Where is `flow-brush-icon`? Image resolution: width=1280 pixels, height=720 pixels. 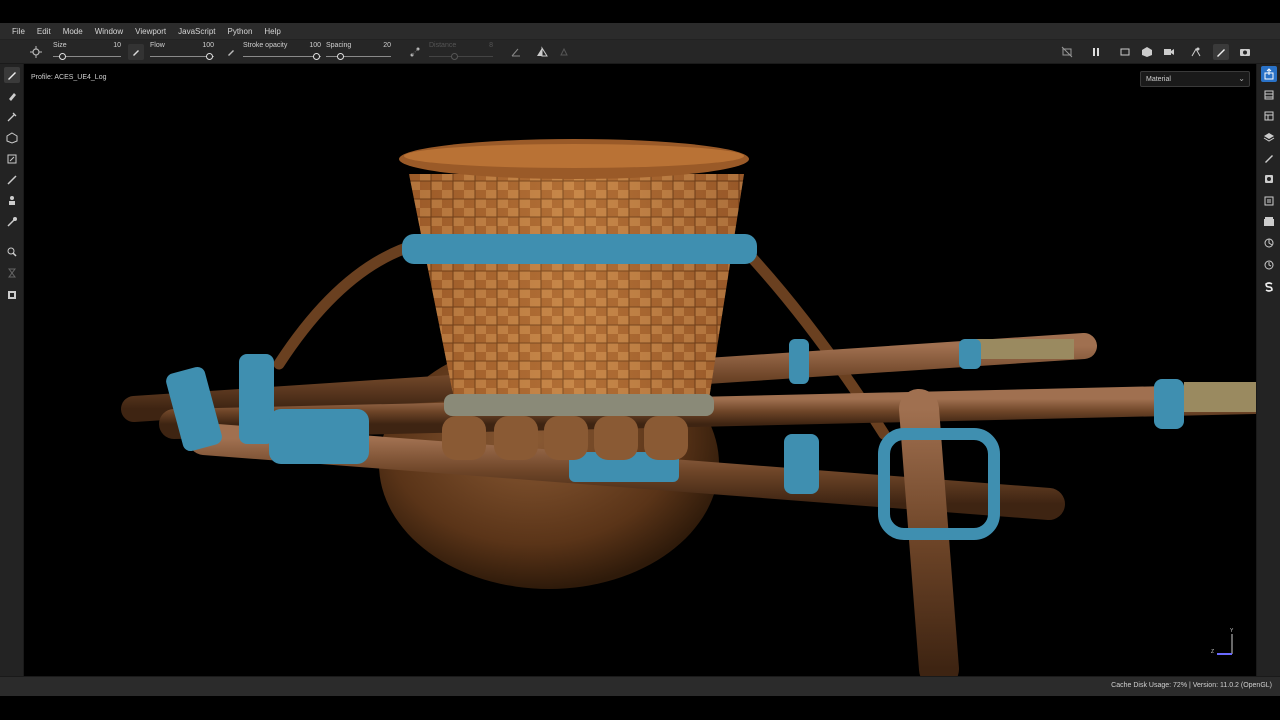 flow-brush-icon is located at coordinates (231, 52).